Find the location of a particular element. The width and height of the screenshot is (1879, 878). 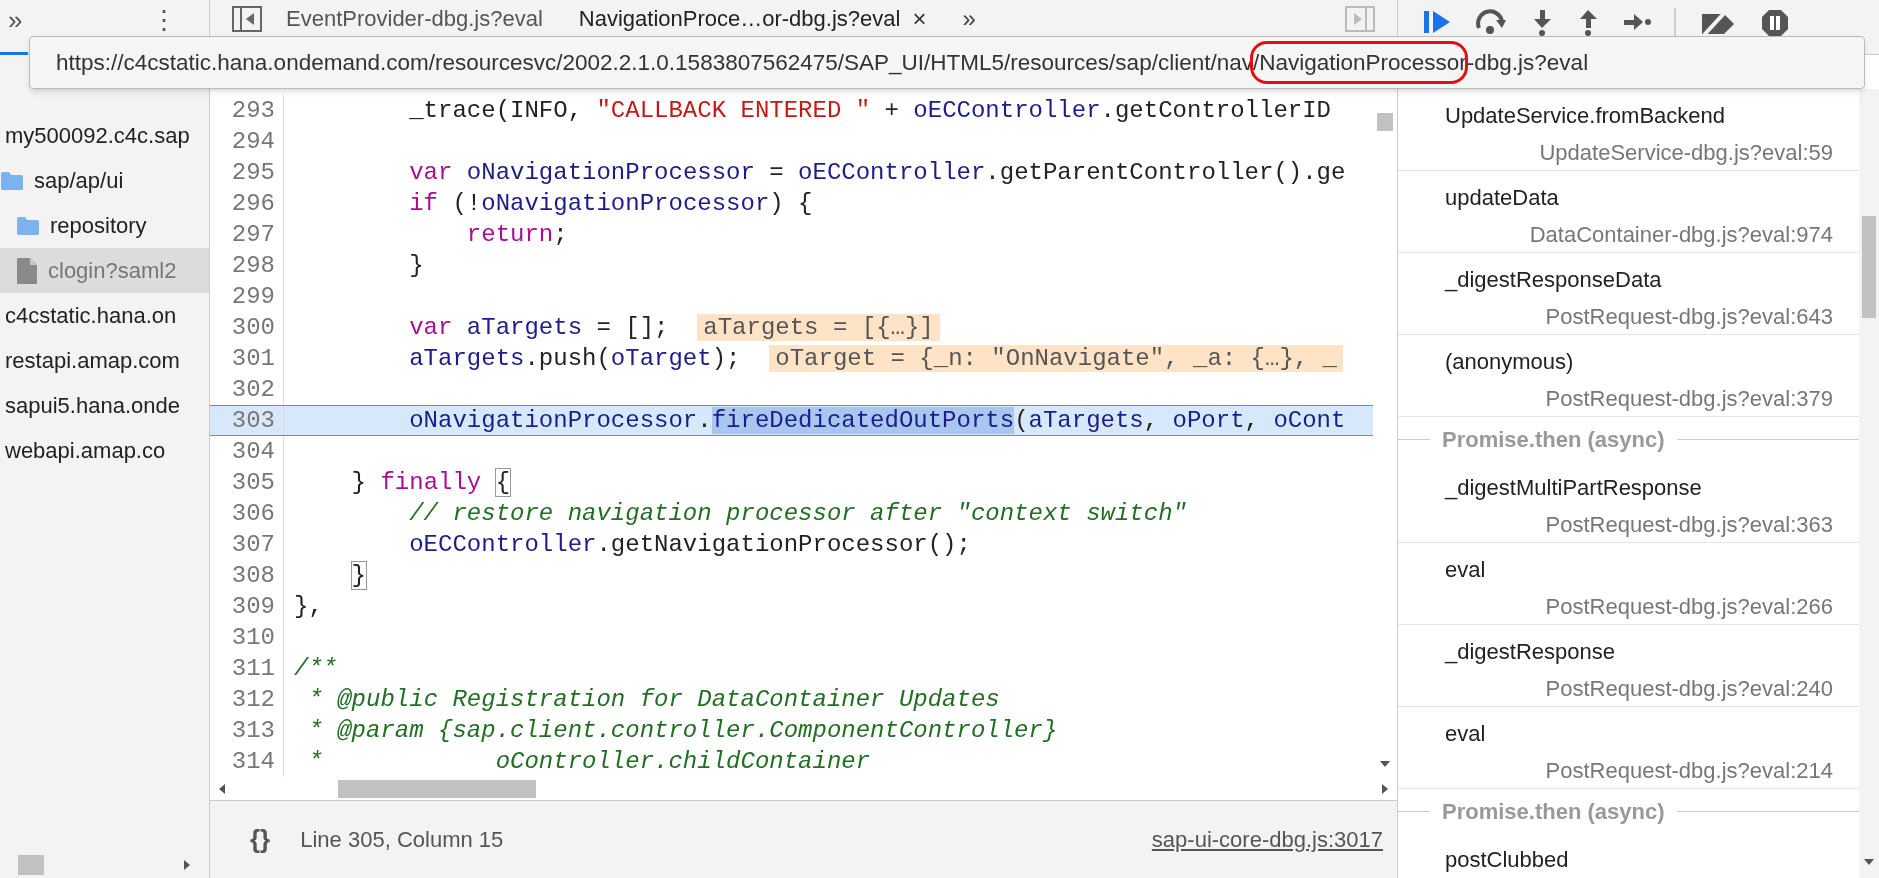

line-number: 303 is located at coordinates (247, 420).